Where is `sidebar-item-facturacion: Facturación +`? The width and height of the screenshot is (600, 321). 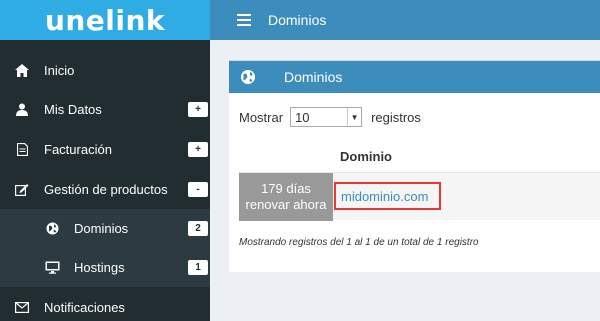
sidebar-item-facturacion: Facturación + is located at coordinates (105, 149).